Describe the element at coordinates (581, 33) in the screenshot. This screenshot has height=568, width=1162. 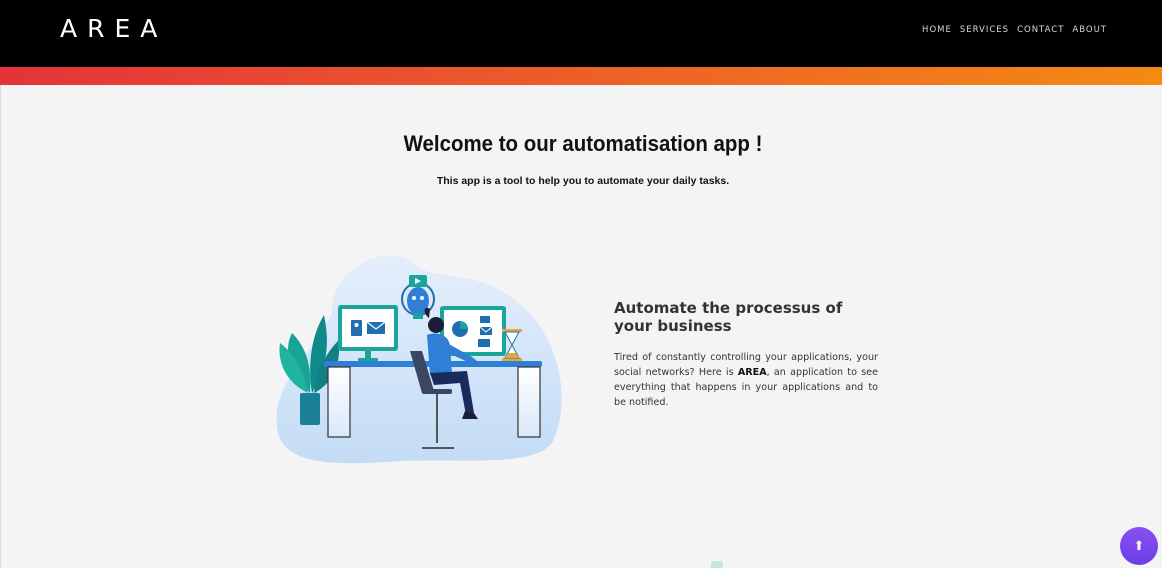
I see `navbar: AREA HOME SERVICES CONTACT ABOUT` at that location.